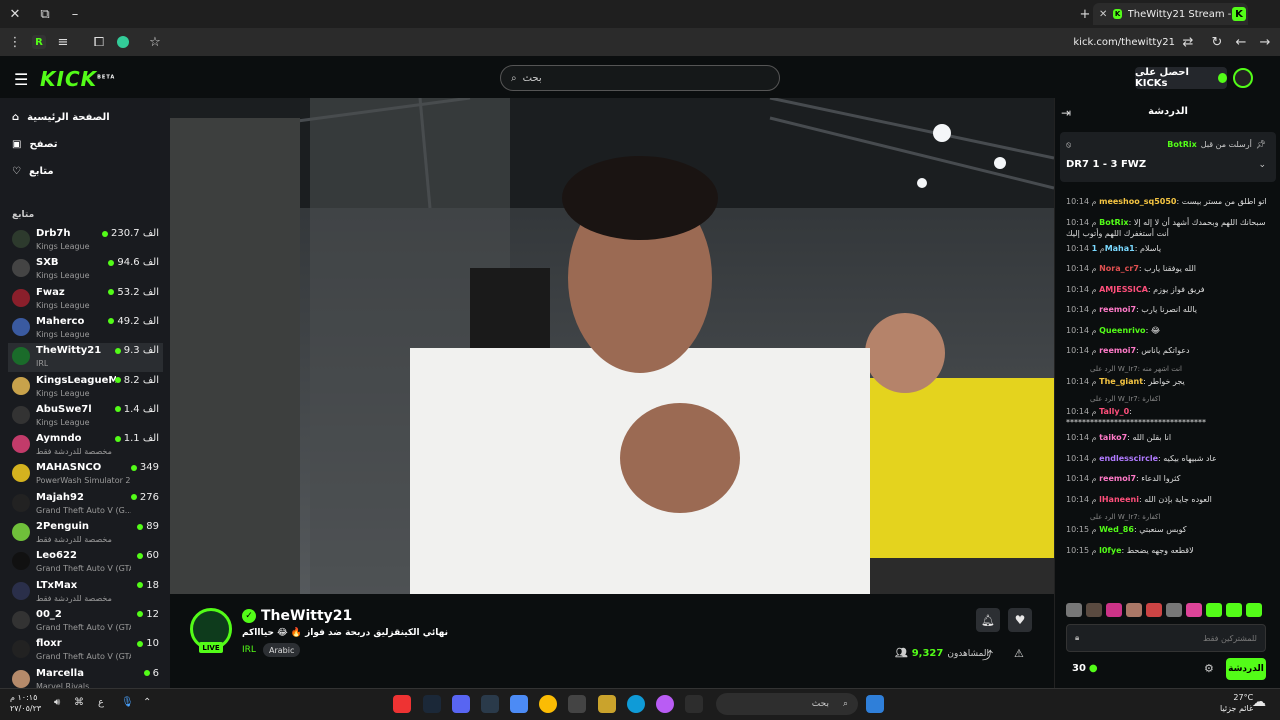 The height and width of the screenshot is (720, 1280). Describe the element at coordinates (85, 445) in the screenshot. I see `sidebar-channel: Aymndo مخصصة للدردشة فقط 1.1 الف` at that location.